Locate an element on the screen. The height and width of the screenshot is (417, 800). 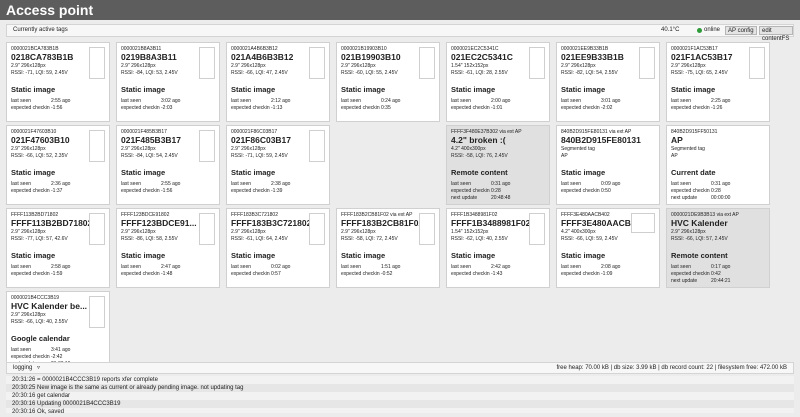
tag-signal-info: RSSI: -66, LQI: 47, 2.45V is located at coordinates (259, 73).